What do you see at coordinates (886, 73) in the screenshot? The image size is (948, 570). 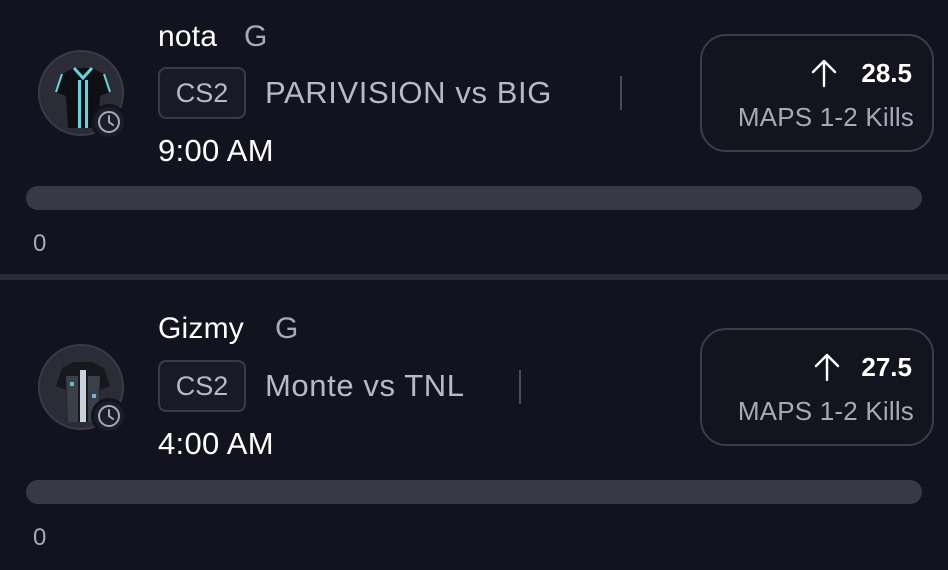 I see `line-value: 28.5` at bounding box center [886, 73].